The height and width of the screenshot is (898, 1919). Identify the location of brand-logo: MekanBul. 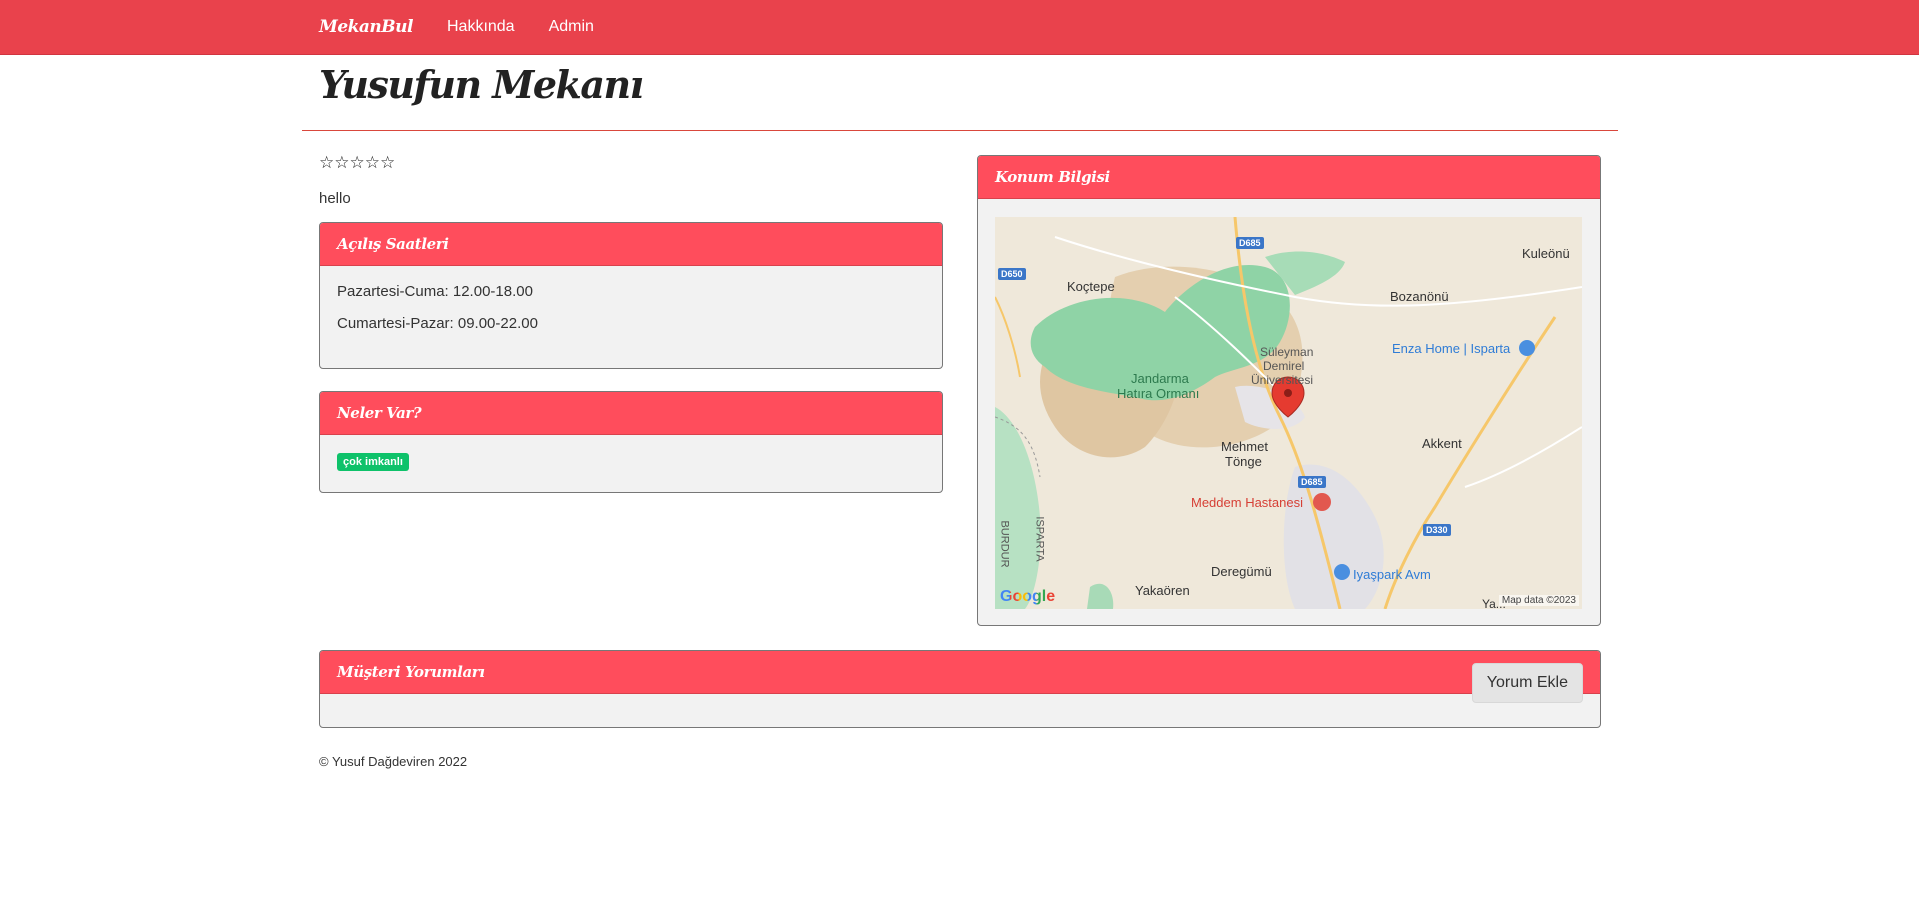
(366, 27).